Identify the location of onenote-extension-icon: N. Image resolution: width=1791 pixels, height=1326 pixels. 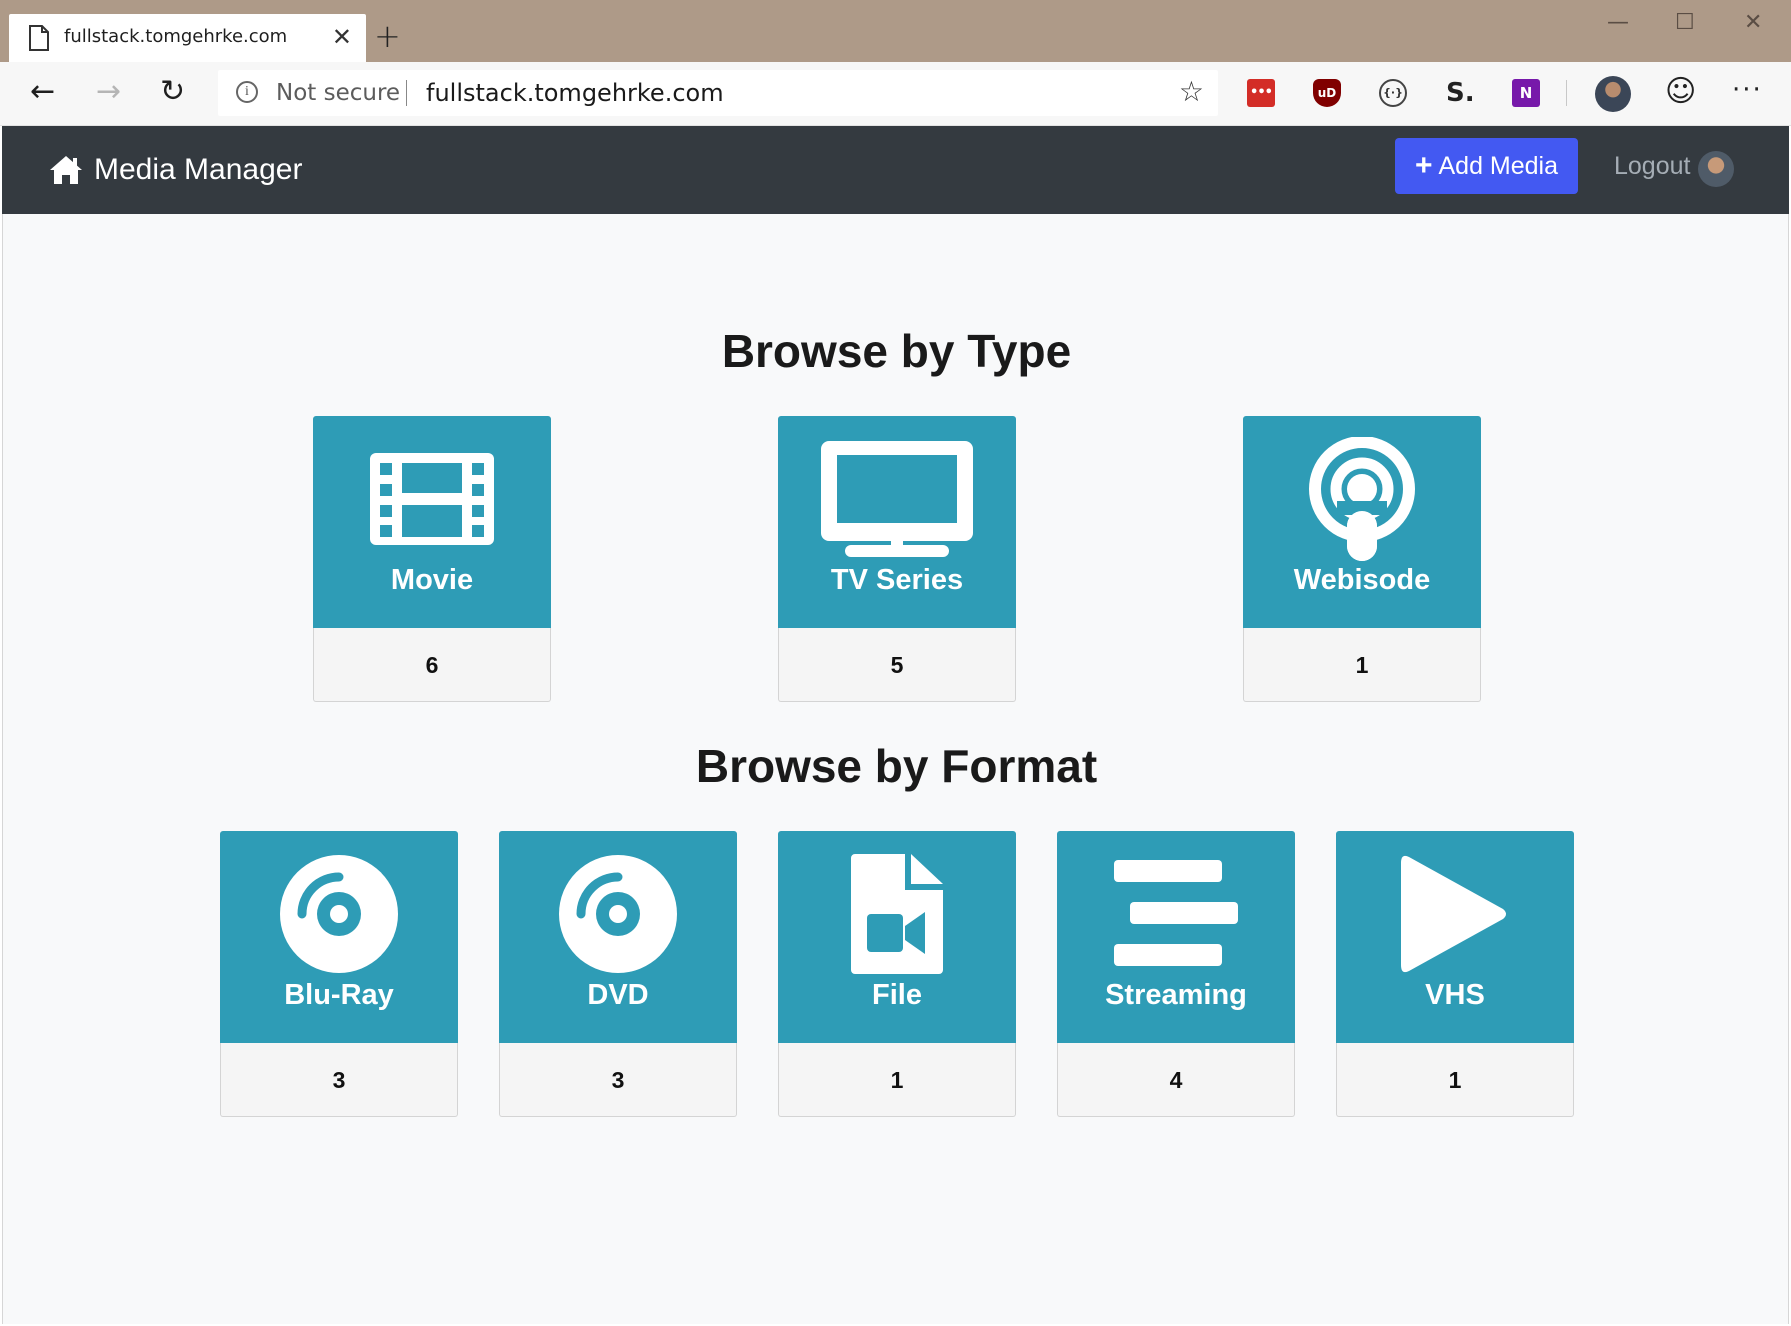
(1526, 93).